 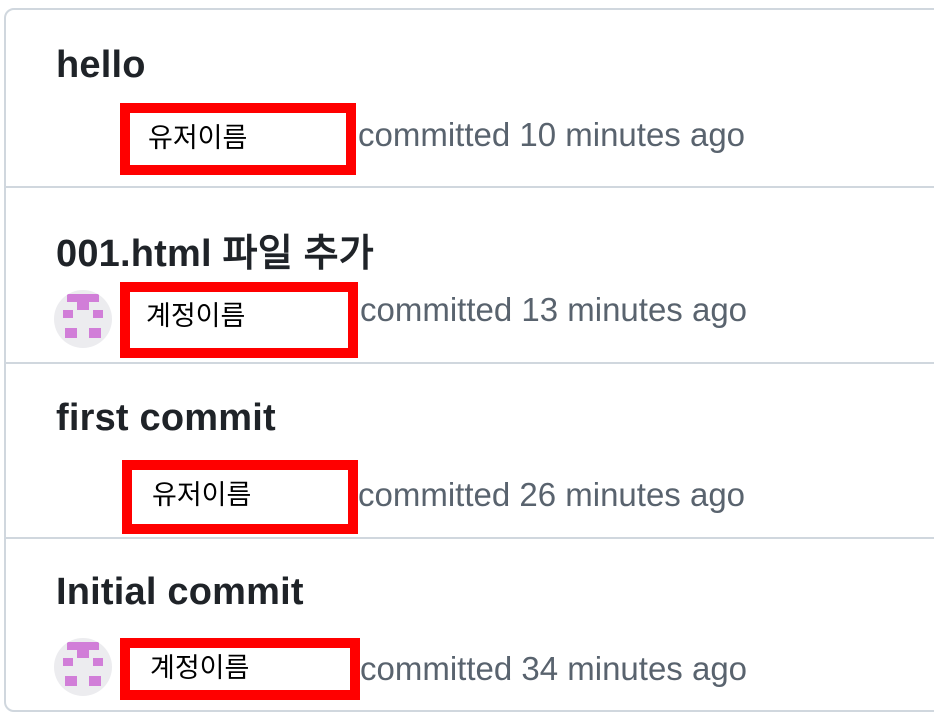 I want to click on commit-time: committed 10 minutes ago, so click(x=552, y=134).